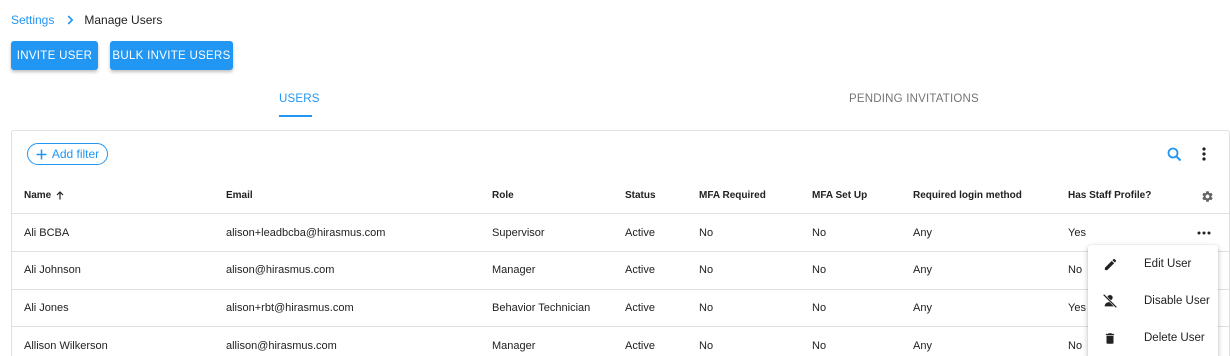 The height and width of the screenshot is (356, 1230). I want to click on row-action-menu: Edit User Disable User Delete User, so click(1153, 300).